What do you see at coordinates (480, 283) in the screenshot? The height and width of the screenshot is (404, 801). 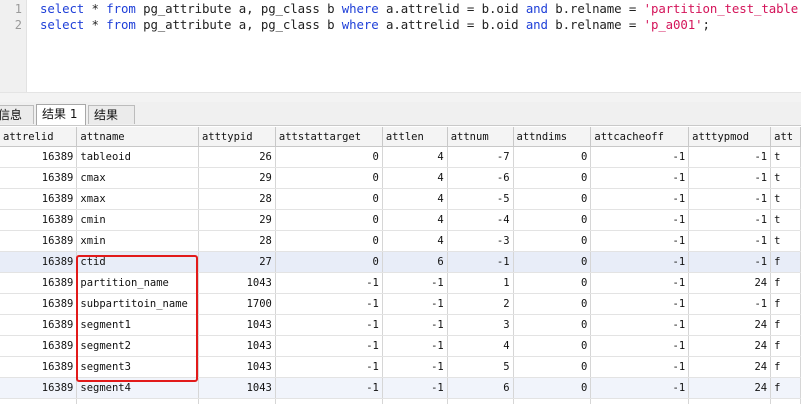 I see `cell-attnum: 1` at bounding box center [480, 283].